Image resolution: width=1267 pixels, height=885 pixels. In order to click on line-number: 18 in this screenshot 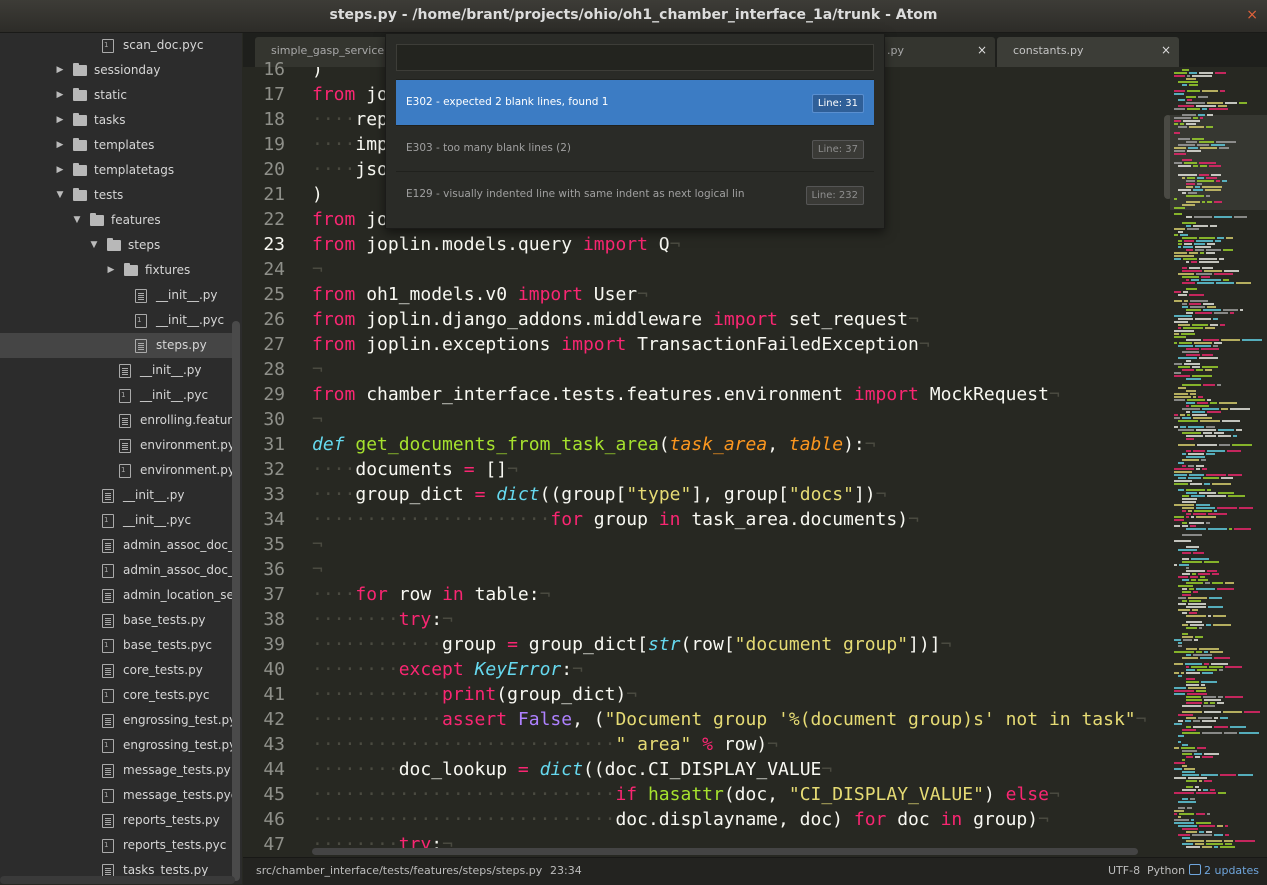, I will do `click(264, 119)`.